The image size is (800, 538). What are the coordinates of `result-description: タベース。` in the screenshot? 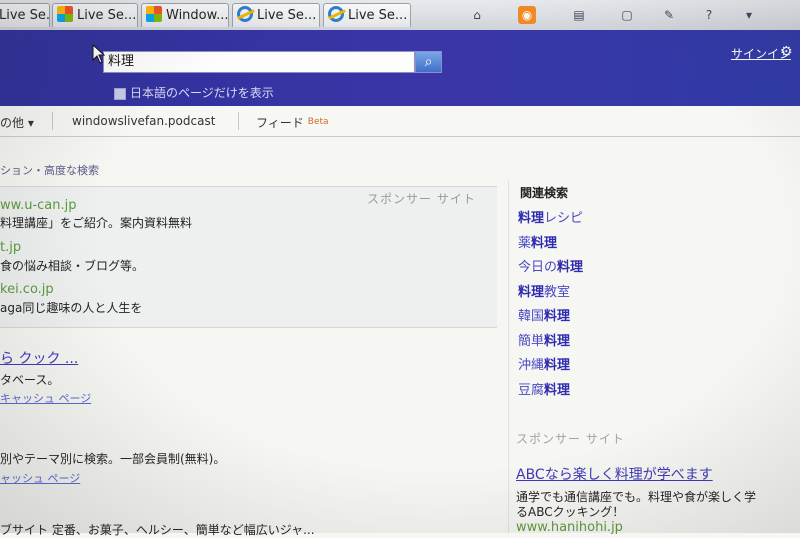 It's located at (30, 380).